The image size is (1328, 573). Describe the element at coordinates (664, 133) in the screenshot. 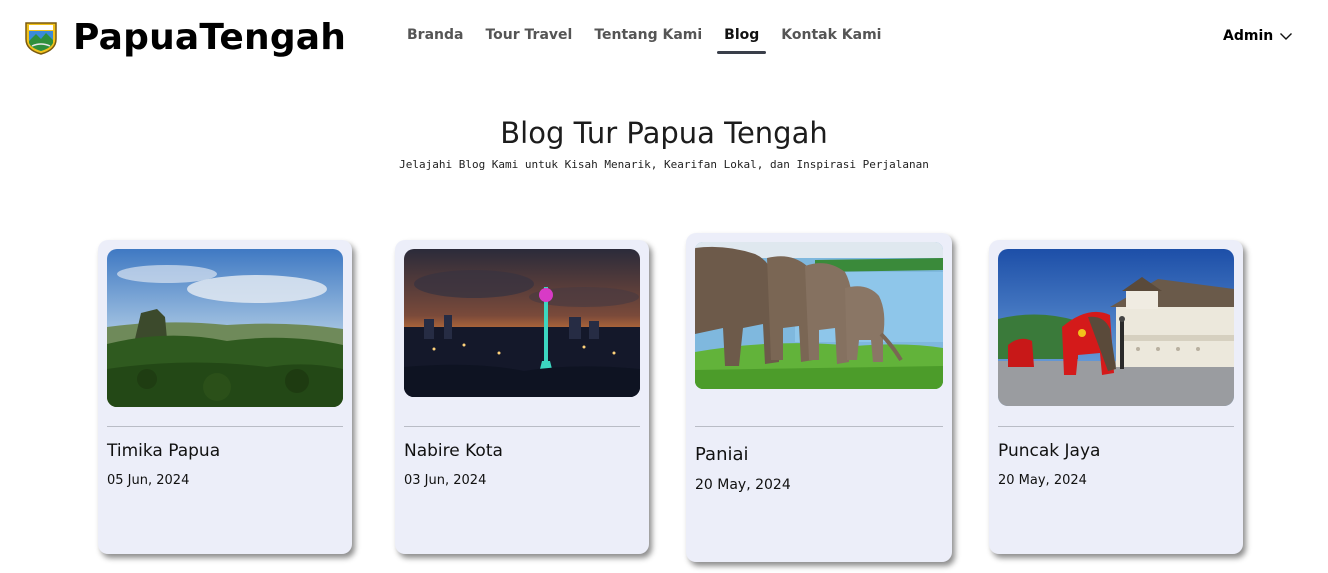

I see `page-title: Blog Tur Papua Tengah` at that location.